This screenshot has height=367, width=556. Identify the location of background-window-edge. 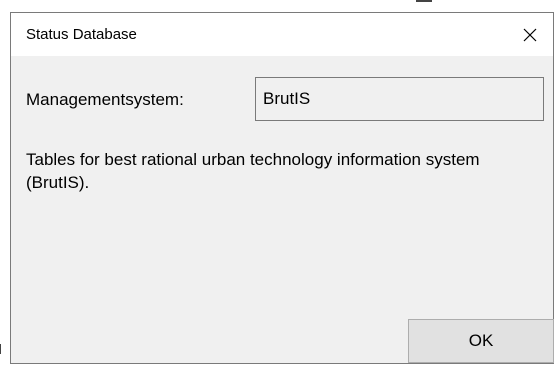
(424, 1).